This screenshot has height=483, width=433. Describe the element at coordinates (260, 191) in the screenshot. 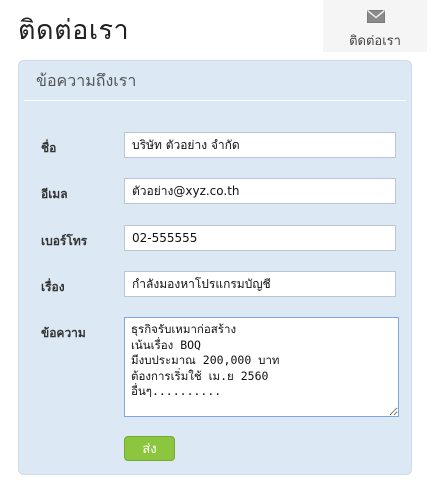

I see `email-field` at that location.